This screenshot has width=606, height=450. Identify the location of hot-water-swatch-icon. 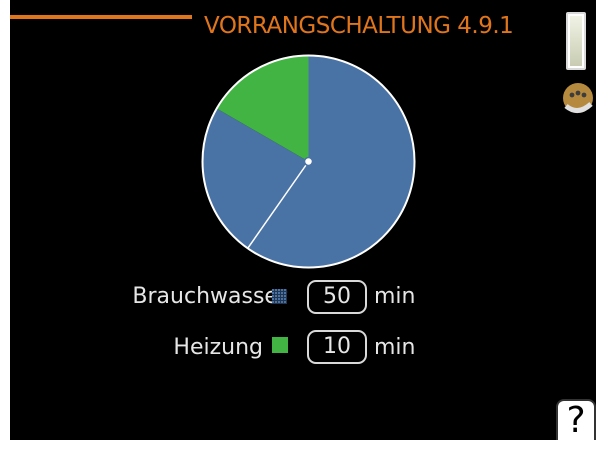
(279, 296).